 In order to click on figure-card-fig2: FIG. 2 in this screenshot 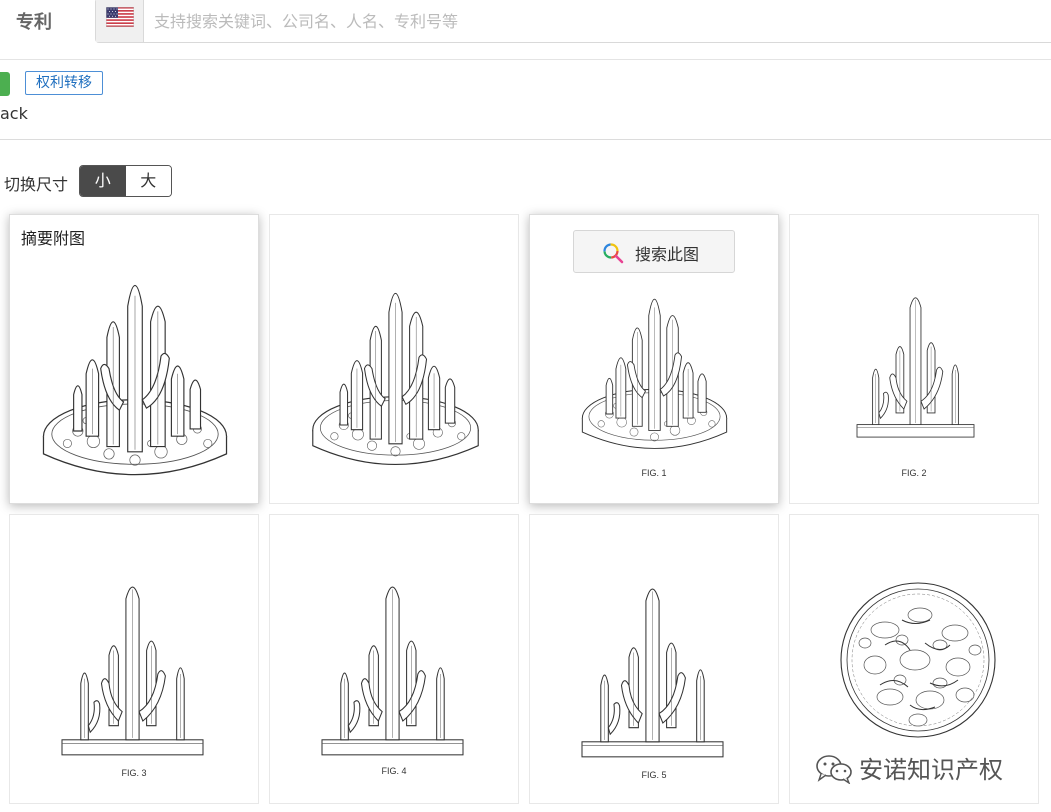, I will do `click(914, 359)`.